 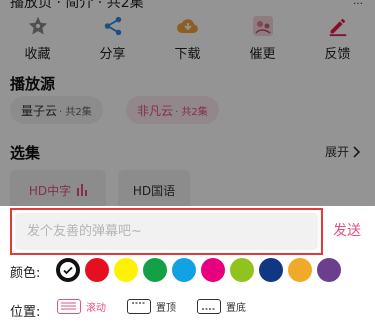 What do you see at coordinates (347, 230) in the screenshot?
I see `send-button: 发送` at bounding box center [347, 230].